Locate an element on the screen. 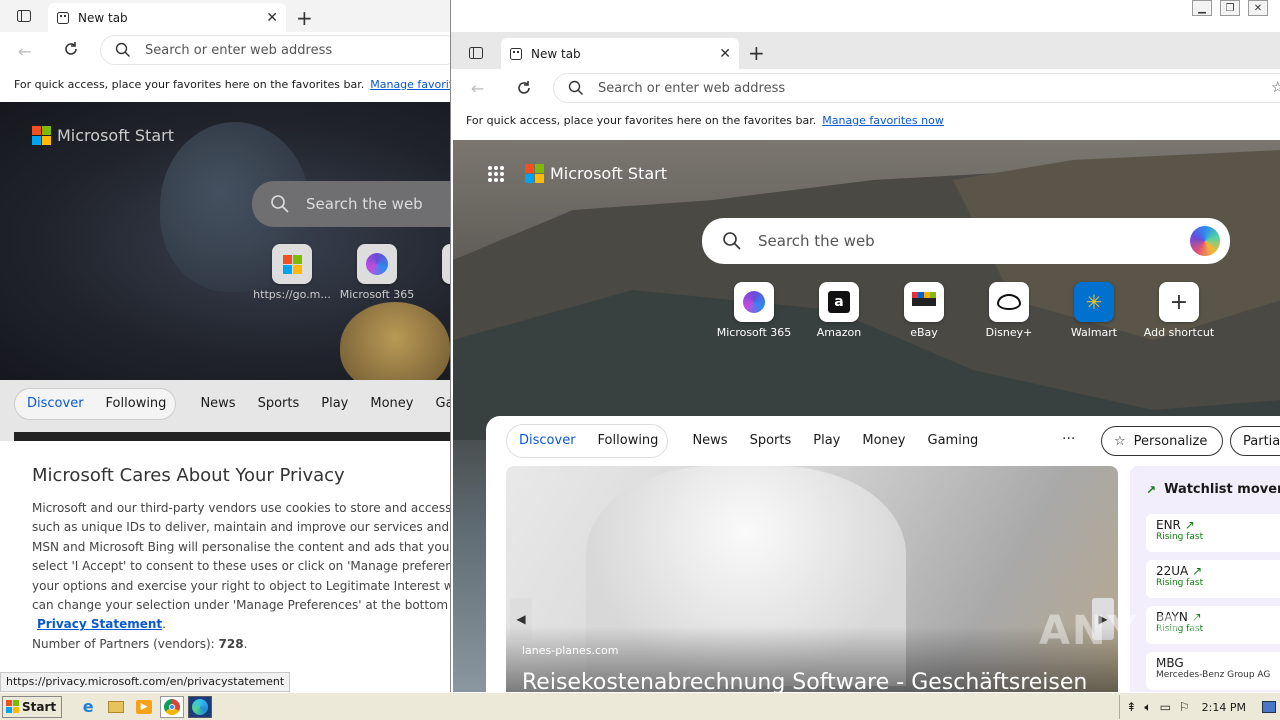 This screenshot has width=1280, height=720. edge-icon is located at coordinates (200, 706).